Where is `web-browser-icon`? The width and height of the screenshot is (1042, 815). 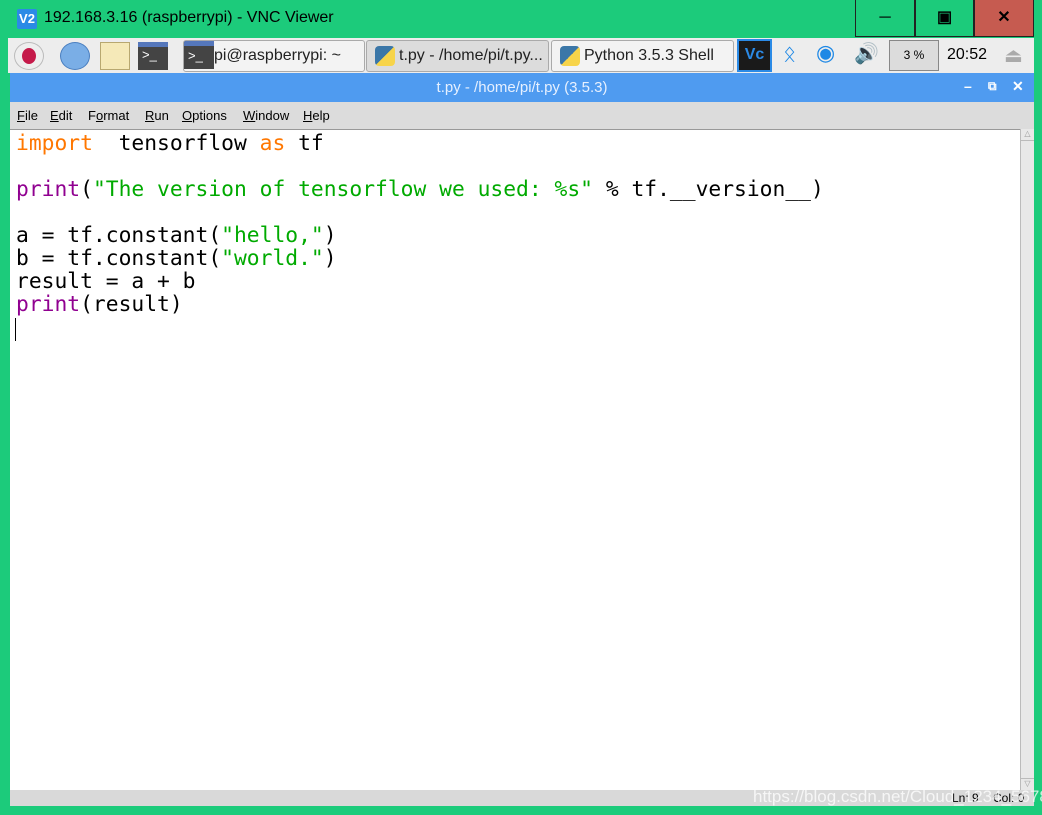 web-browser-icon is located at coordinates (75, 56).